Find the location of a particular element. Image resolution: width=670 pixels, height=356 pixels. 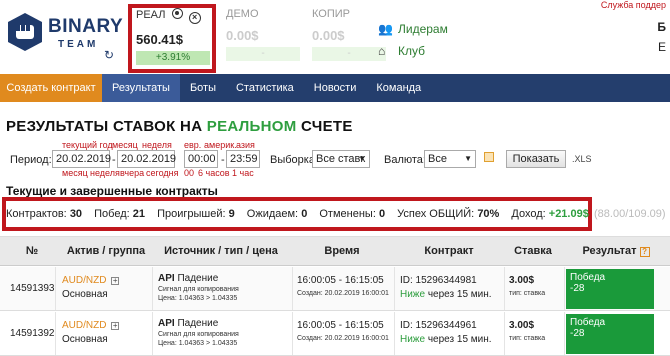

time-to-input: 23:59 is located at coordinates (243, 159).